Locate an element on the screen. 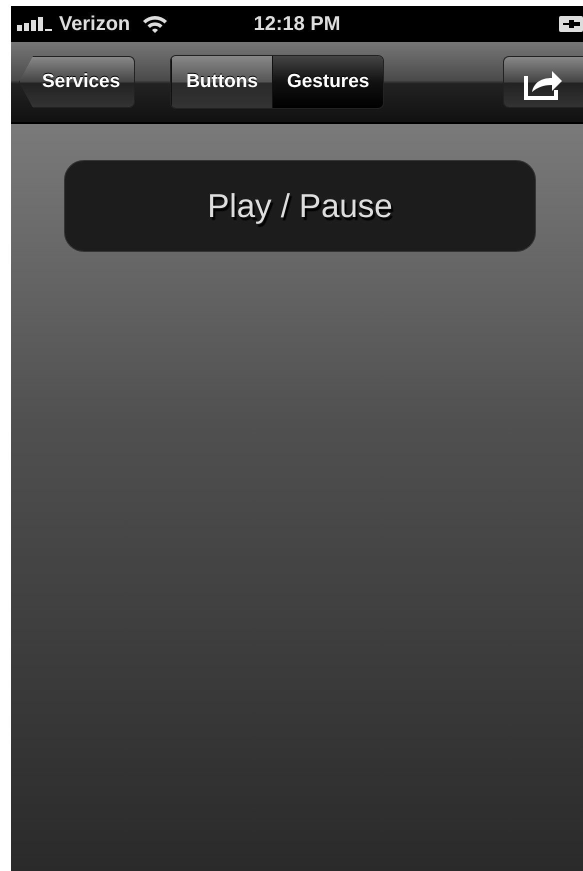 Image resolution: width=583 pixels, height=871 pixels. play-pause-button: Play / Pause is located at coordinates (300, 206).